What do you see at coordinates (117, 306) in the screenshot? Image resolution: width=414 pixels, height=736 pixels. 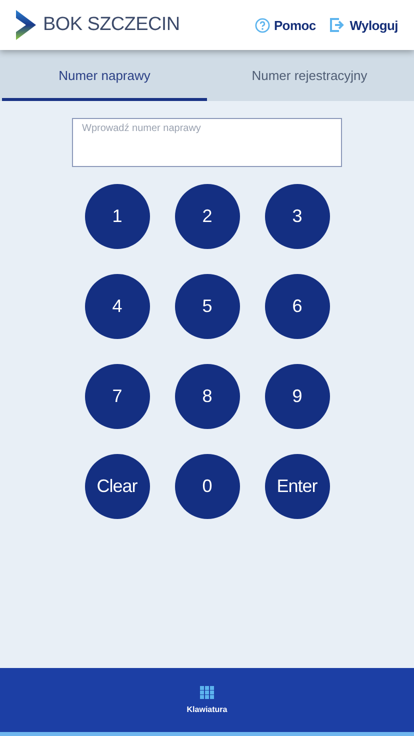 I see `keypad-key: 4` at bounding box center [117, 306].